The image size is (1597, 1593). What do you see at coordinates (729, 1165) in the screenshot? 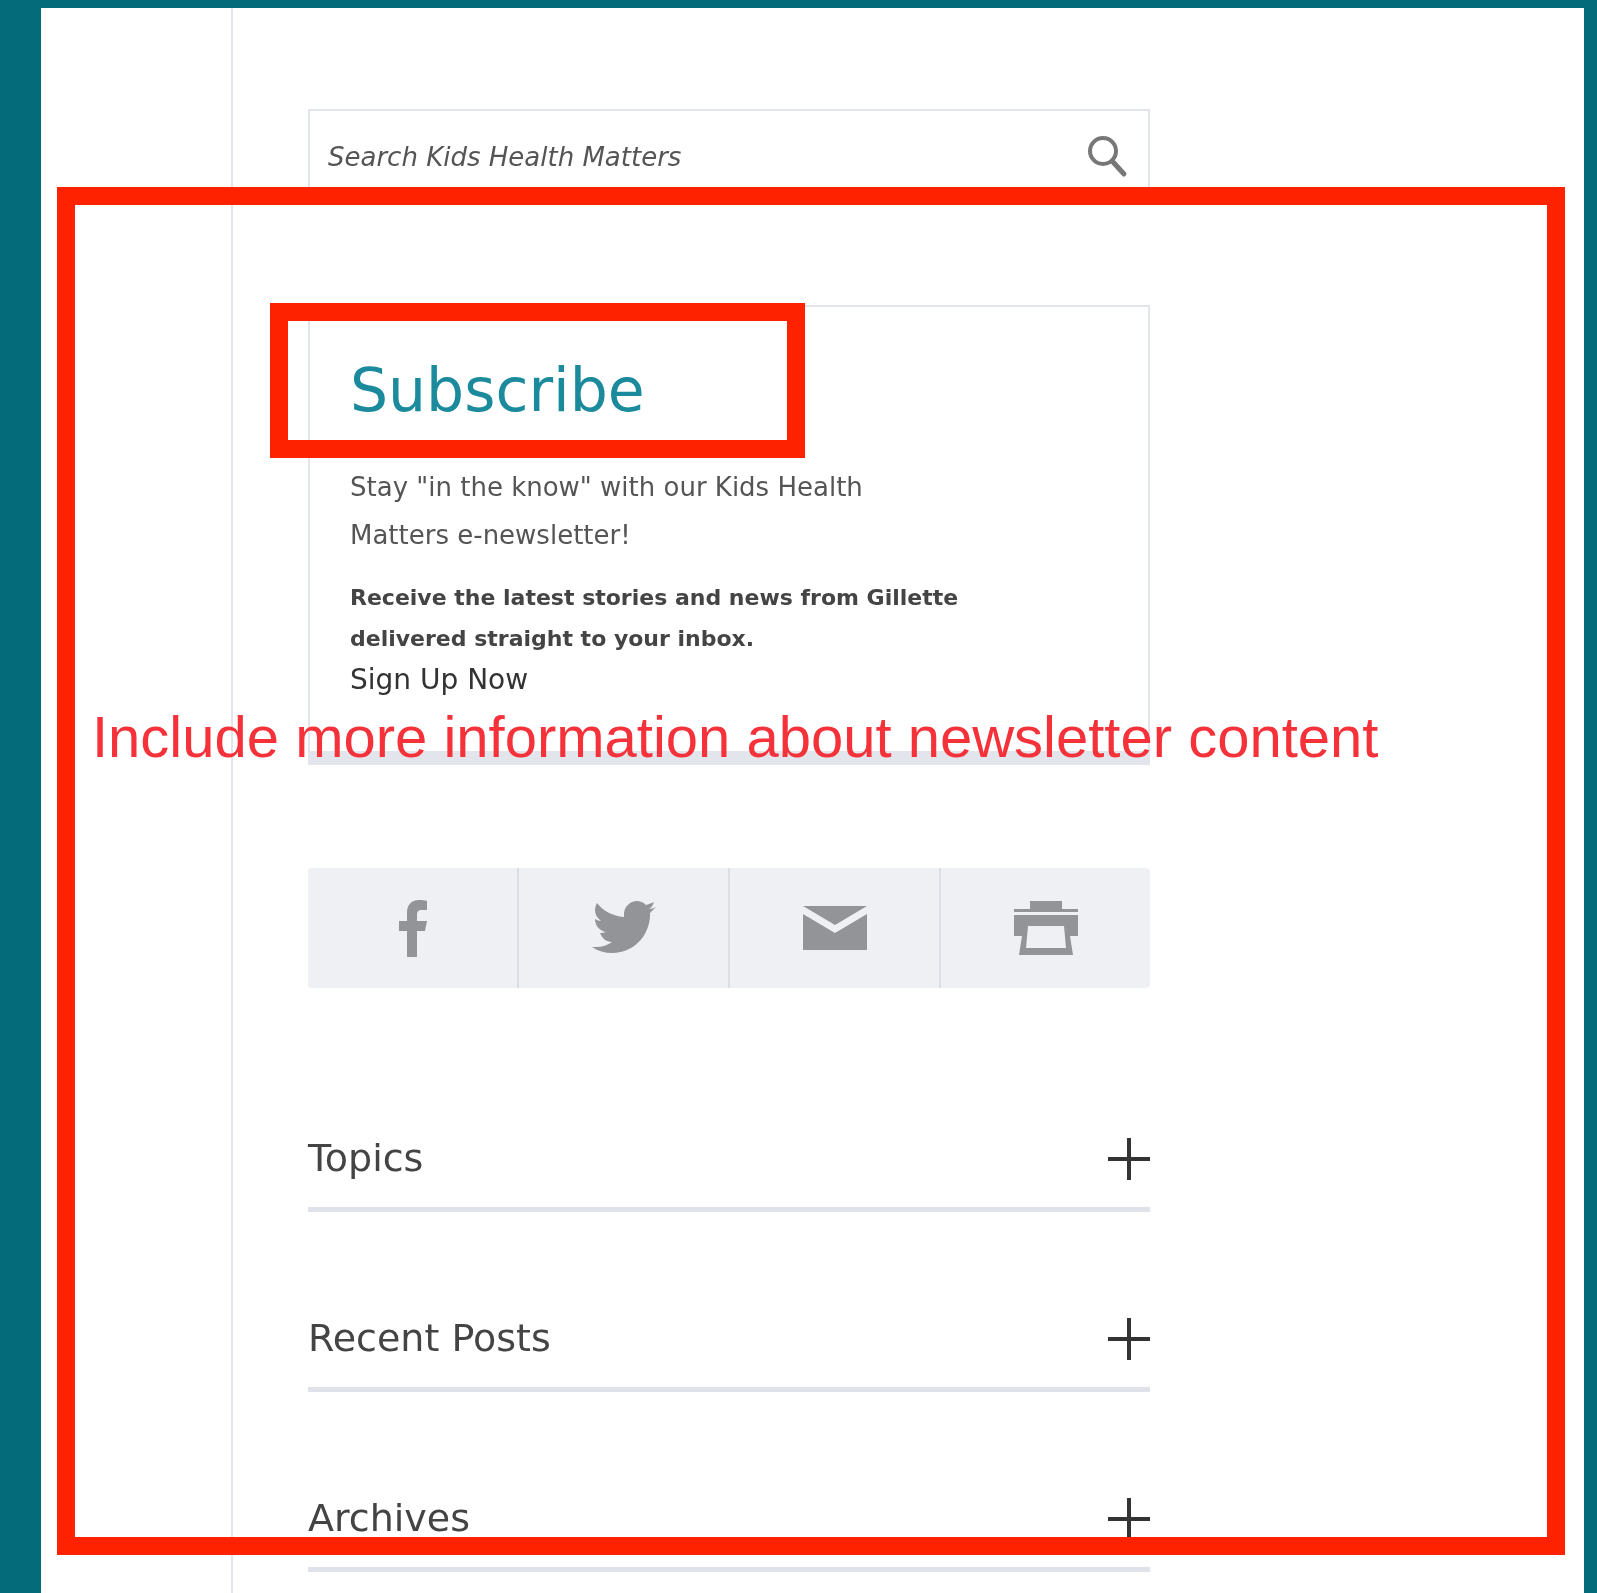
I see `section-header: Topics` at bounding box center [729, 1165].